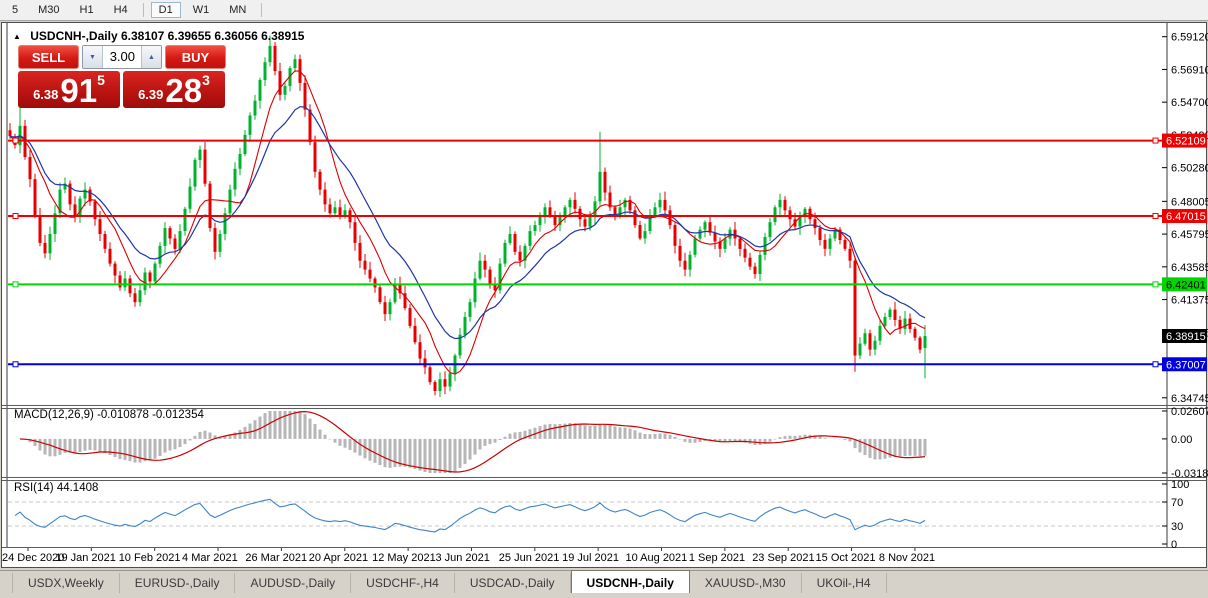  I want to click on timeframe-button-5: 5, so click(15, 10).